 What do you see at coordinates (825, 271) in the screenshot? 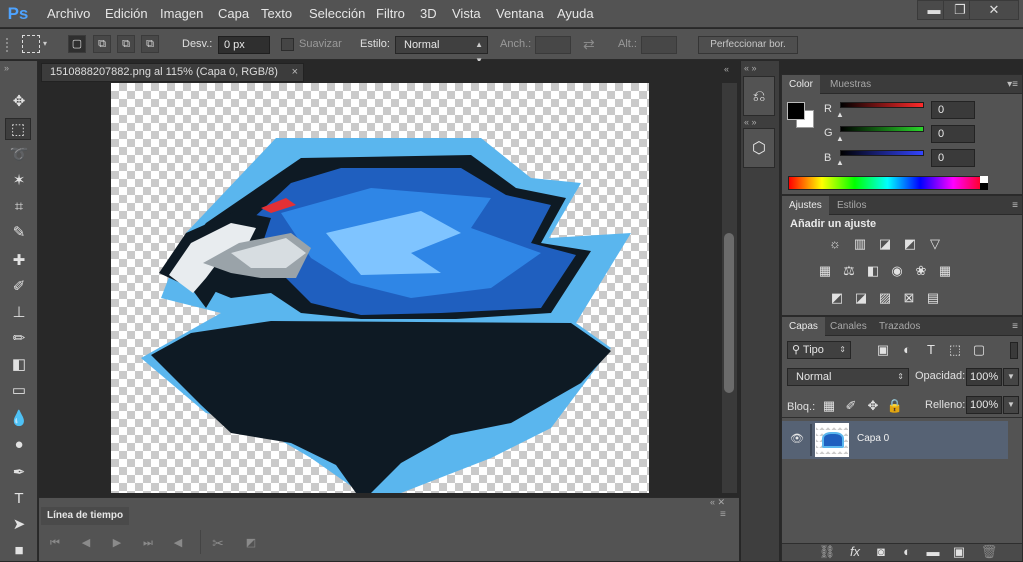
I see `hue-saturation-icon: ▦` at bounding box center [825, 271].